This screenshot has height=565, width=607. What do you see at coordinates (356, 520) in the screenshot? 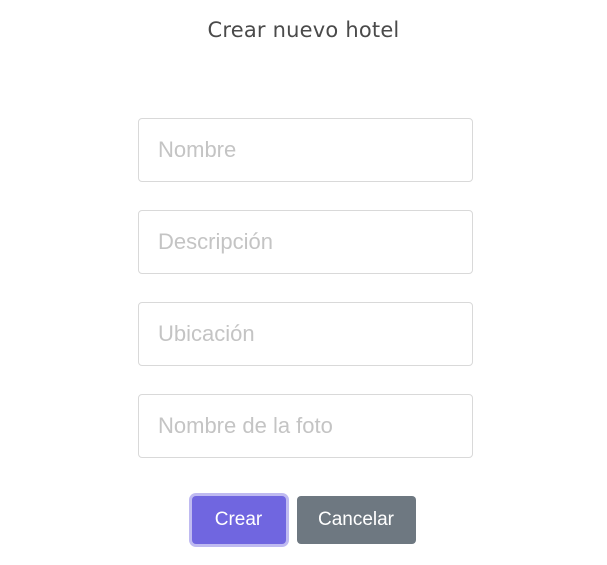
I see `cancel-button: Cancelar` at bounding box center [356, 520].